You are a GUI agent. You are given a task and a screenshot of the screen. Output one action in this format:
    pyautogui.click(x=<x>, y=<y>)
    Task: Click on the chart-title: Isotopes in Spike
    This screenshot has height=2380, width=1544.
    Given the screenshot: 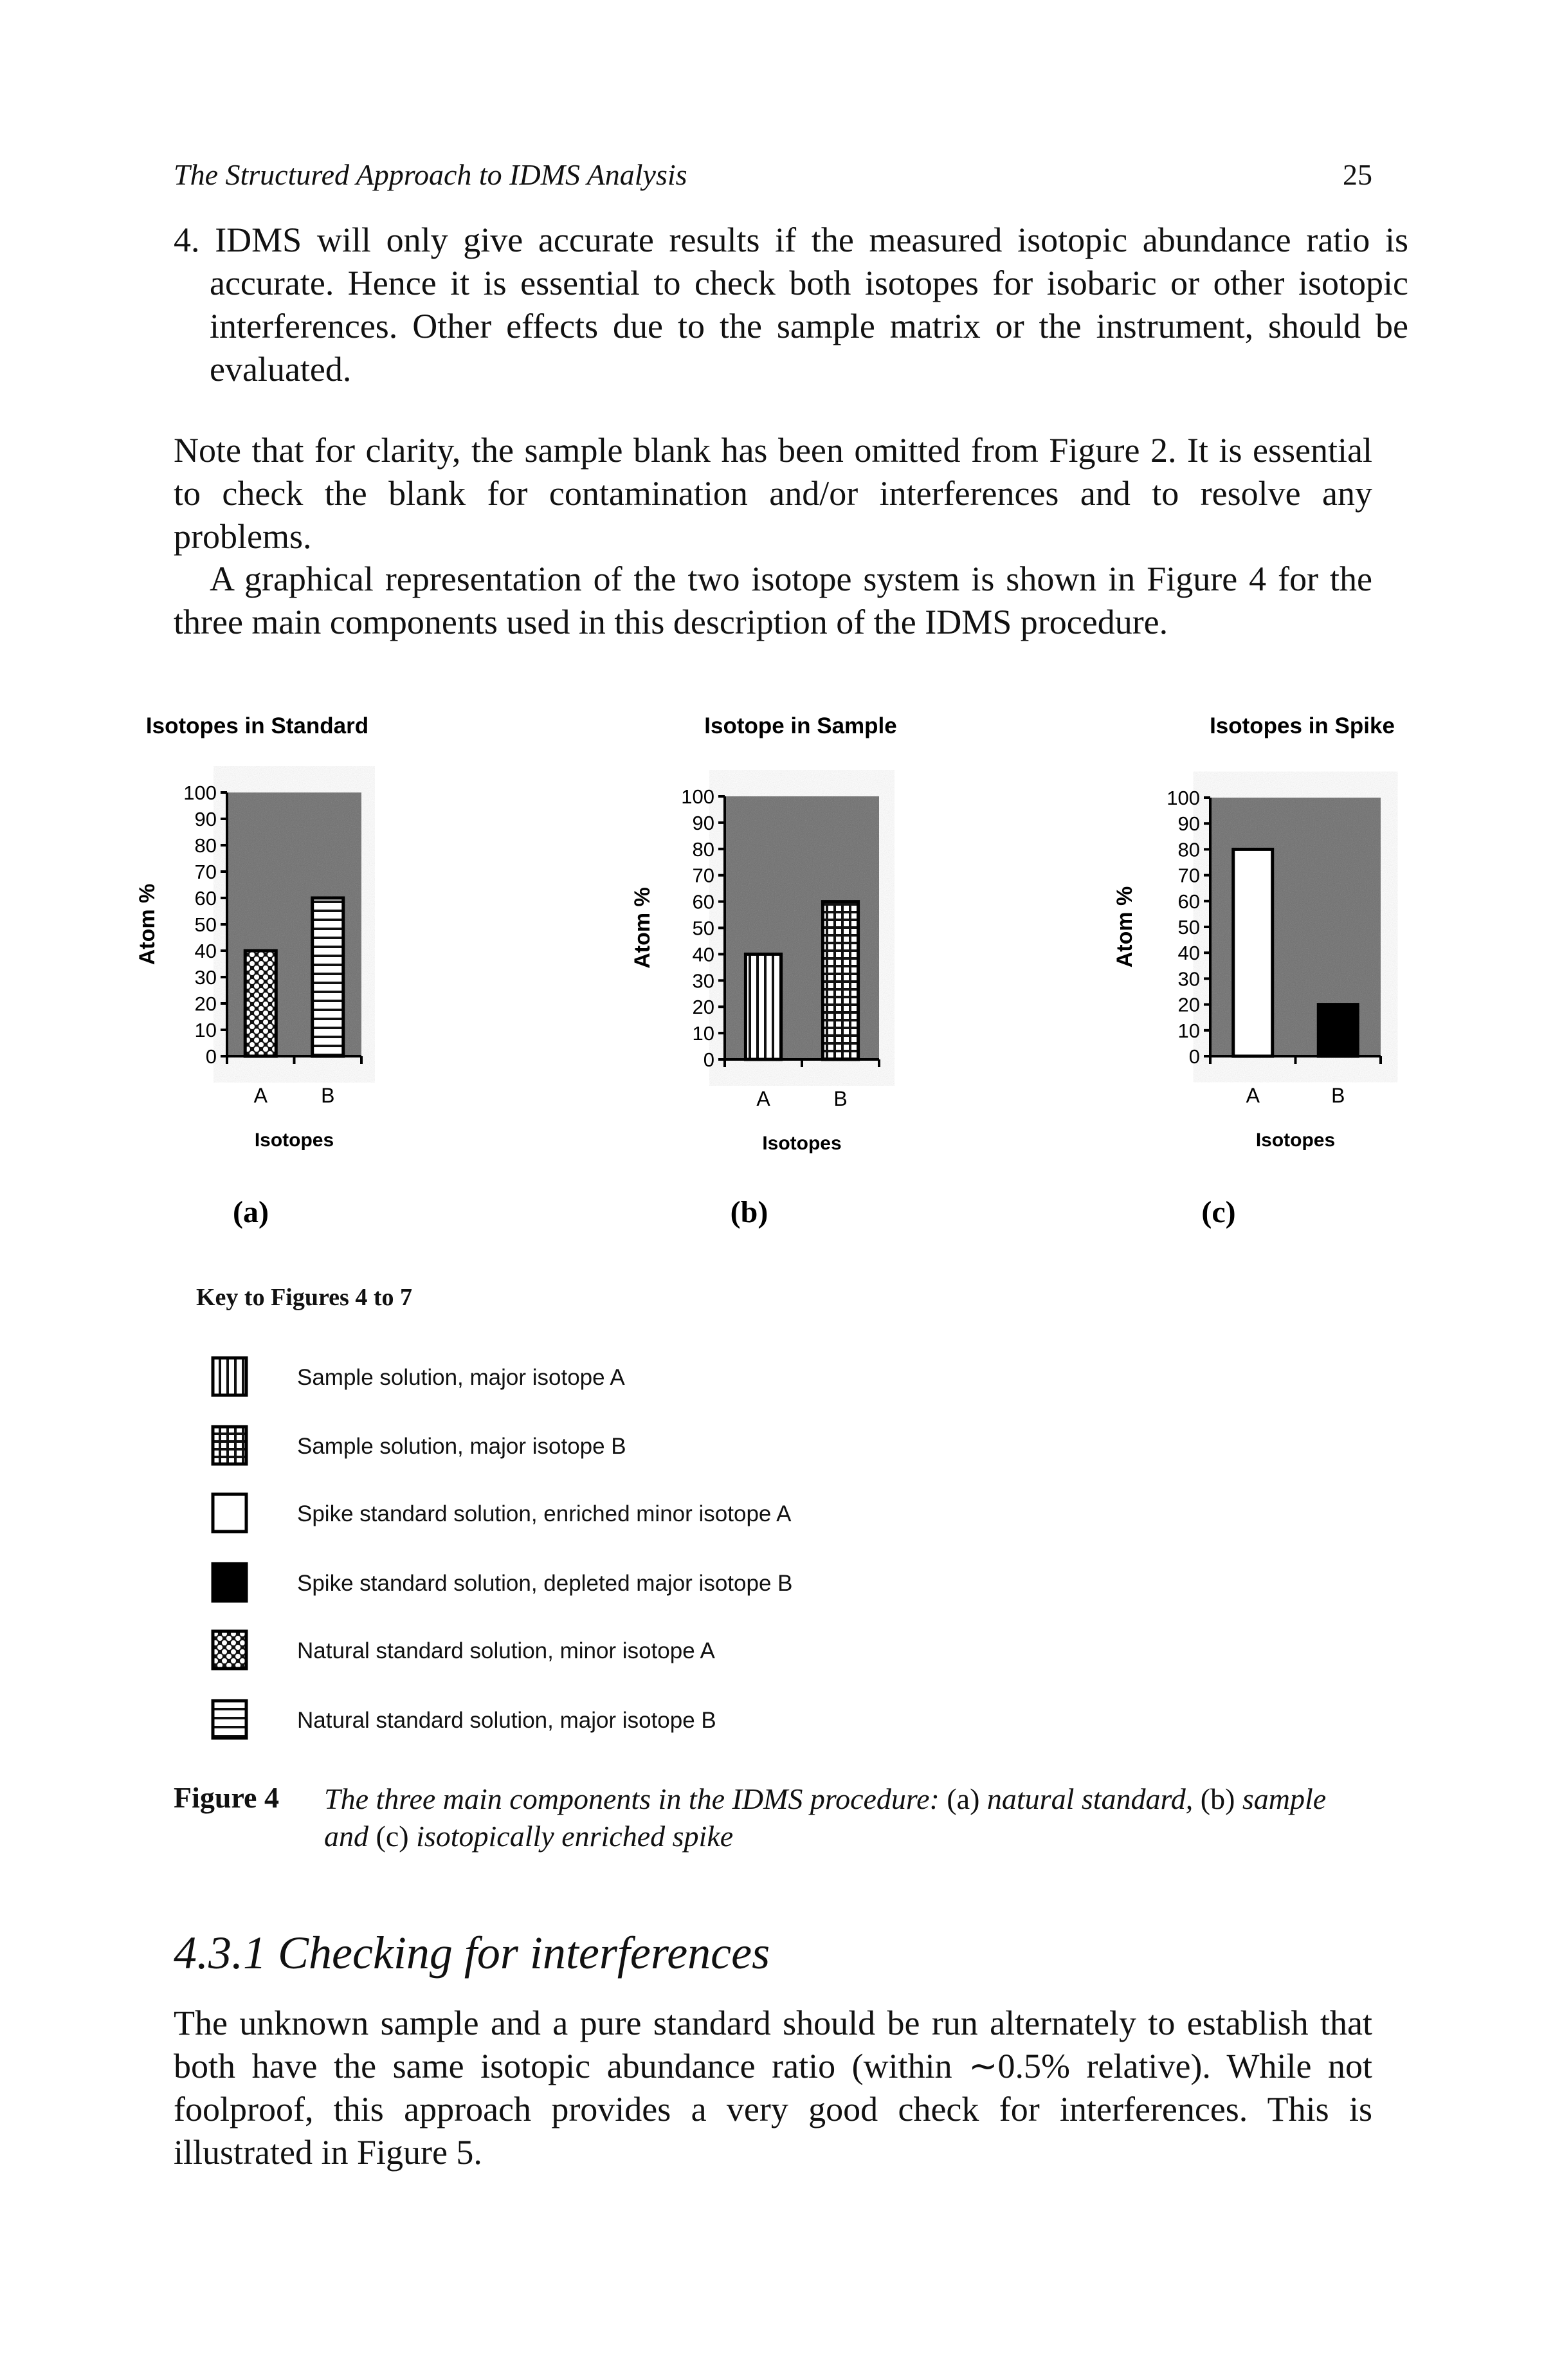 What is the action you would take?
    pyautogui.click(x=1303, y=725)
    